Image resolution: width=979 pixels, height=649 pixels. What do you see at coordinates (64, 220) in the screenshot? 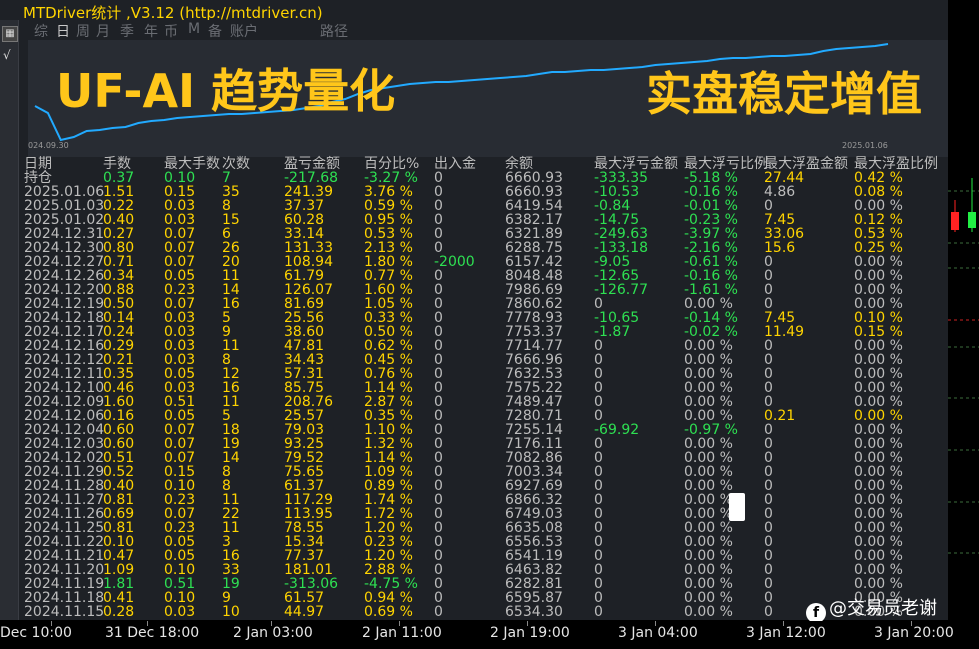
I see `row-date: 2025.01.02` at bounding box center [64, 220].